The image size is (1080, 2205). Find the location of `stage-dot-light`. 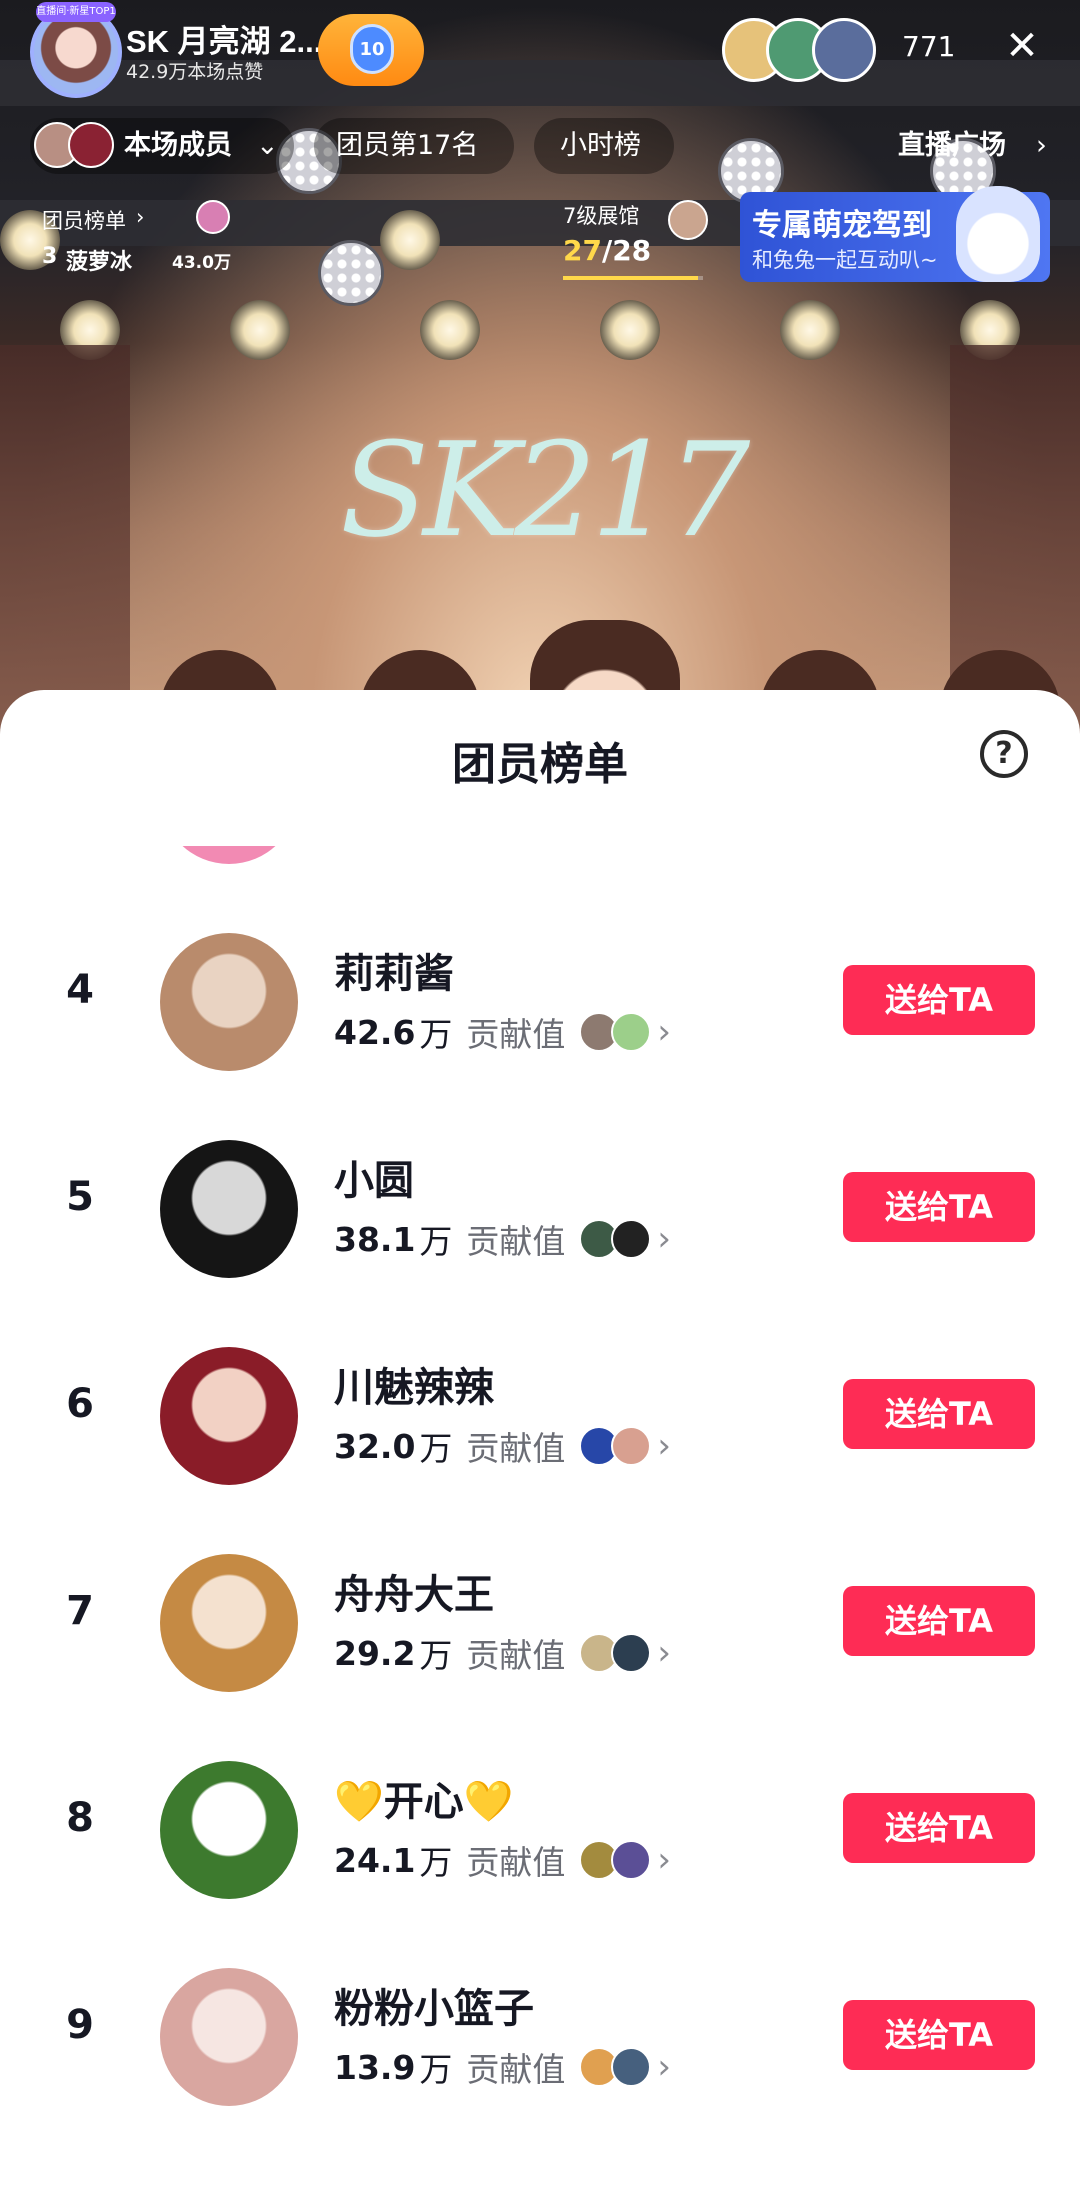

stage-dot-light is located at coordinates (351, 273).